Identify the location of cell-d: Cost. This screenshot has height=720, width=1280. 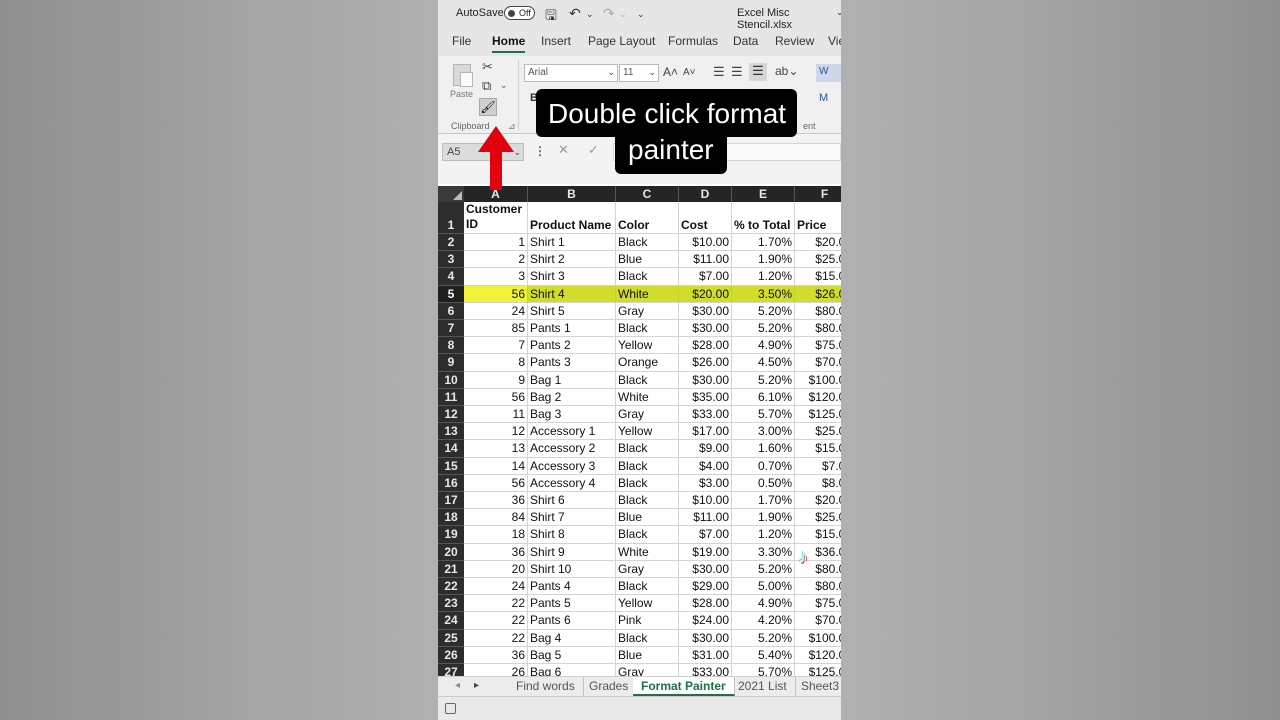
(705, 218).